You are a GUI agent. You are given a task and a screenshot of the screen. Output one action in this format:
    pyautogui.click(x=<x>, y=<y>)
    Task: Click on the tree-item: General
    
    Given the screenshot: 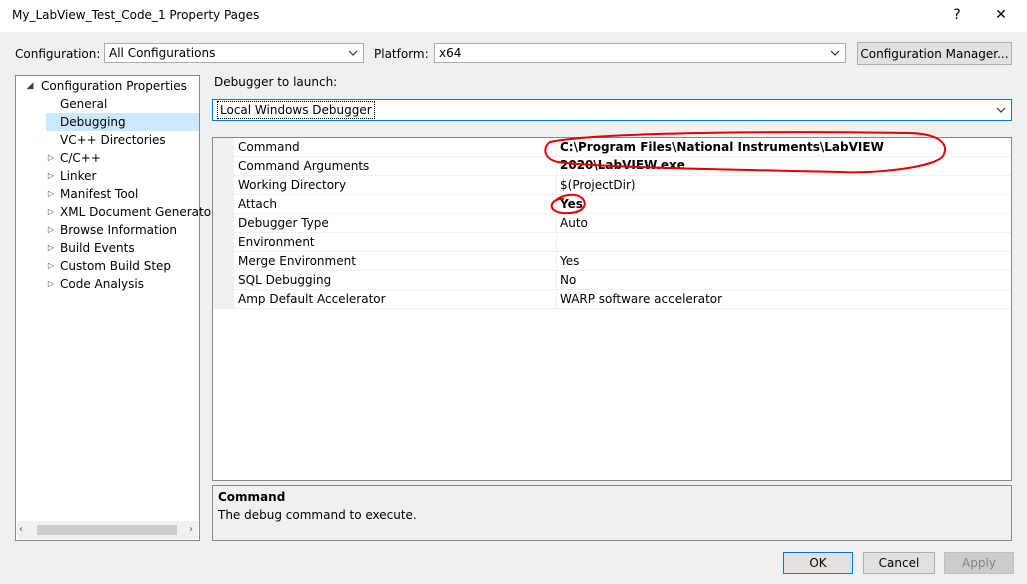 What is the action you would take?
    pyautogui.click(x=83, y=104)
    